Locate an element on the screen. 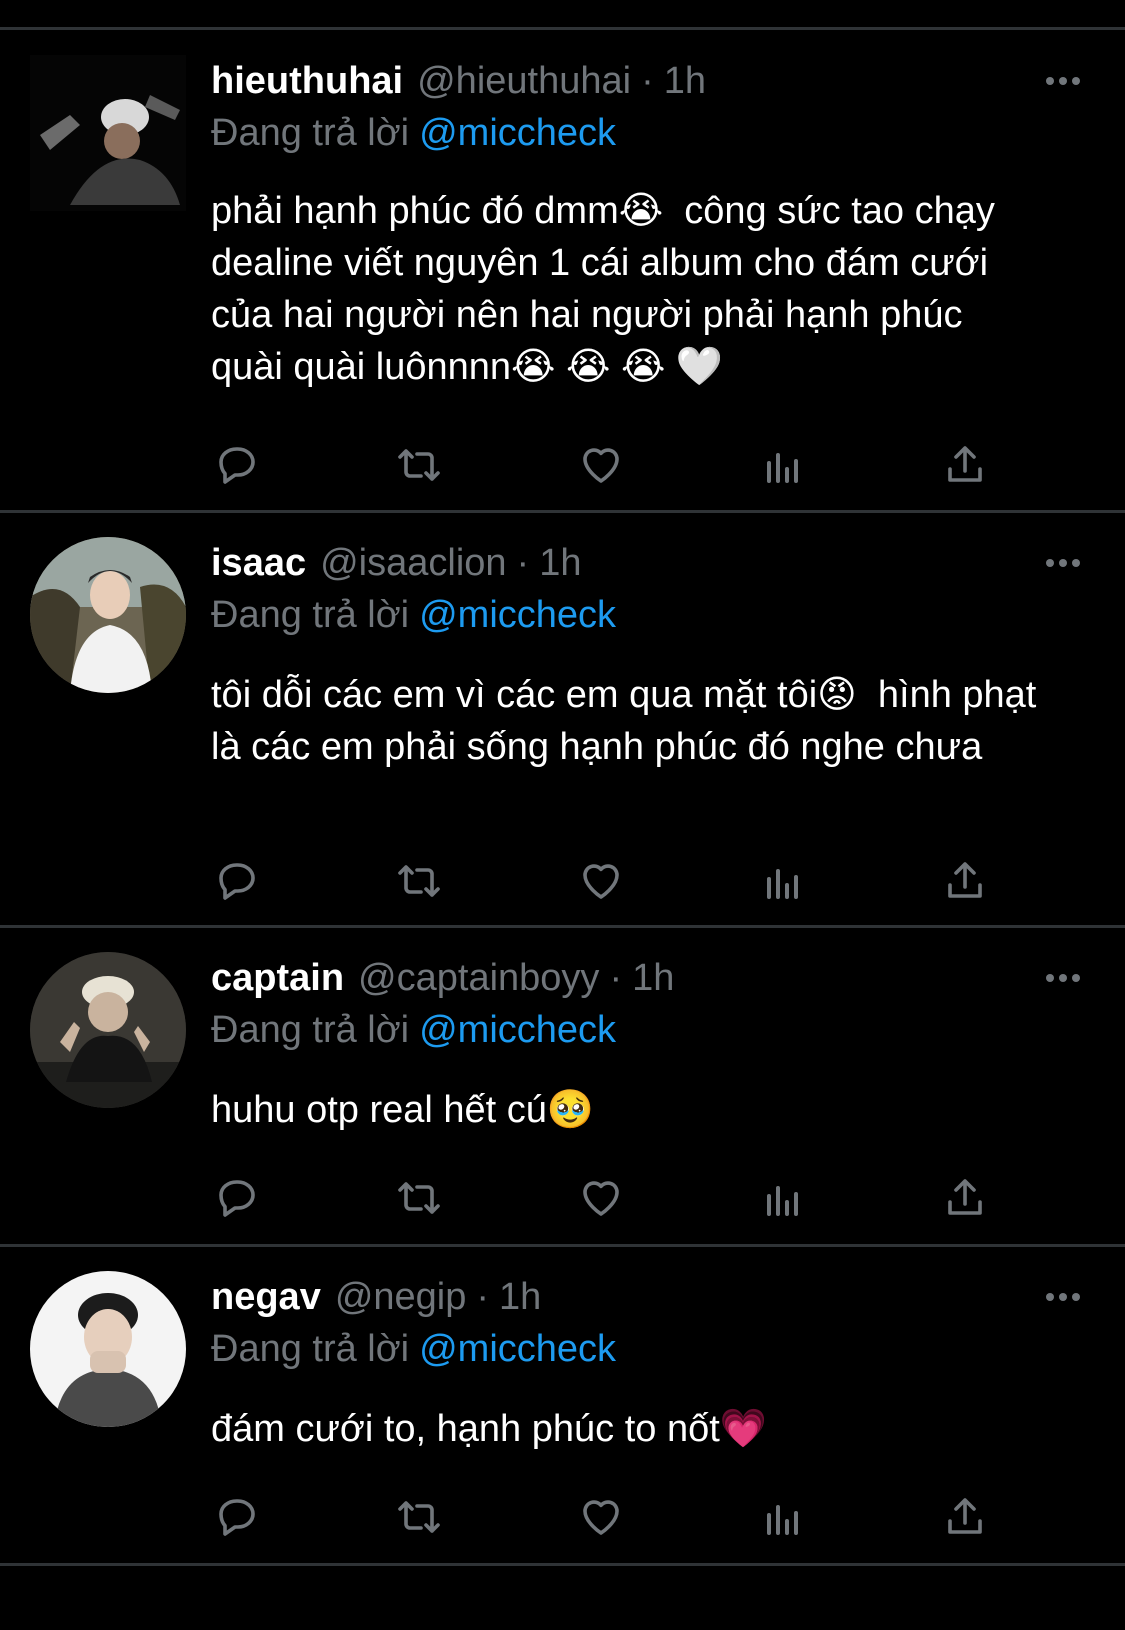 The width and height of the screenshot is (1125, 1630). display-name: negav is located at coordinates (266, 1297).